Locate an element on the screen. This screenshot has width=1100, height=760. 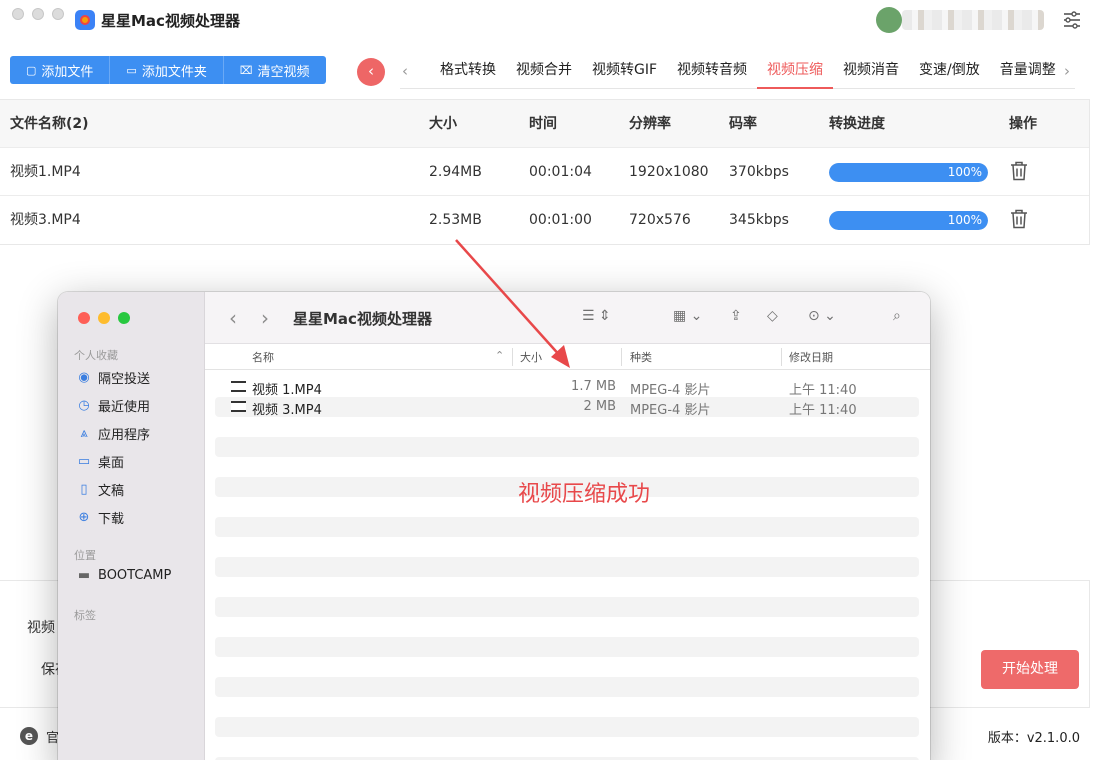
cell-bitrate: 345kbps is located at coordinates (759, 220).